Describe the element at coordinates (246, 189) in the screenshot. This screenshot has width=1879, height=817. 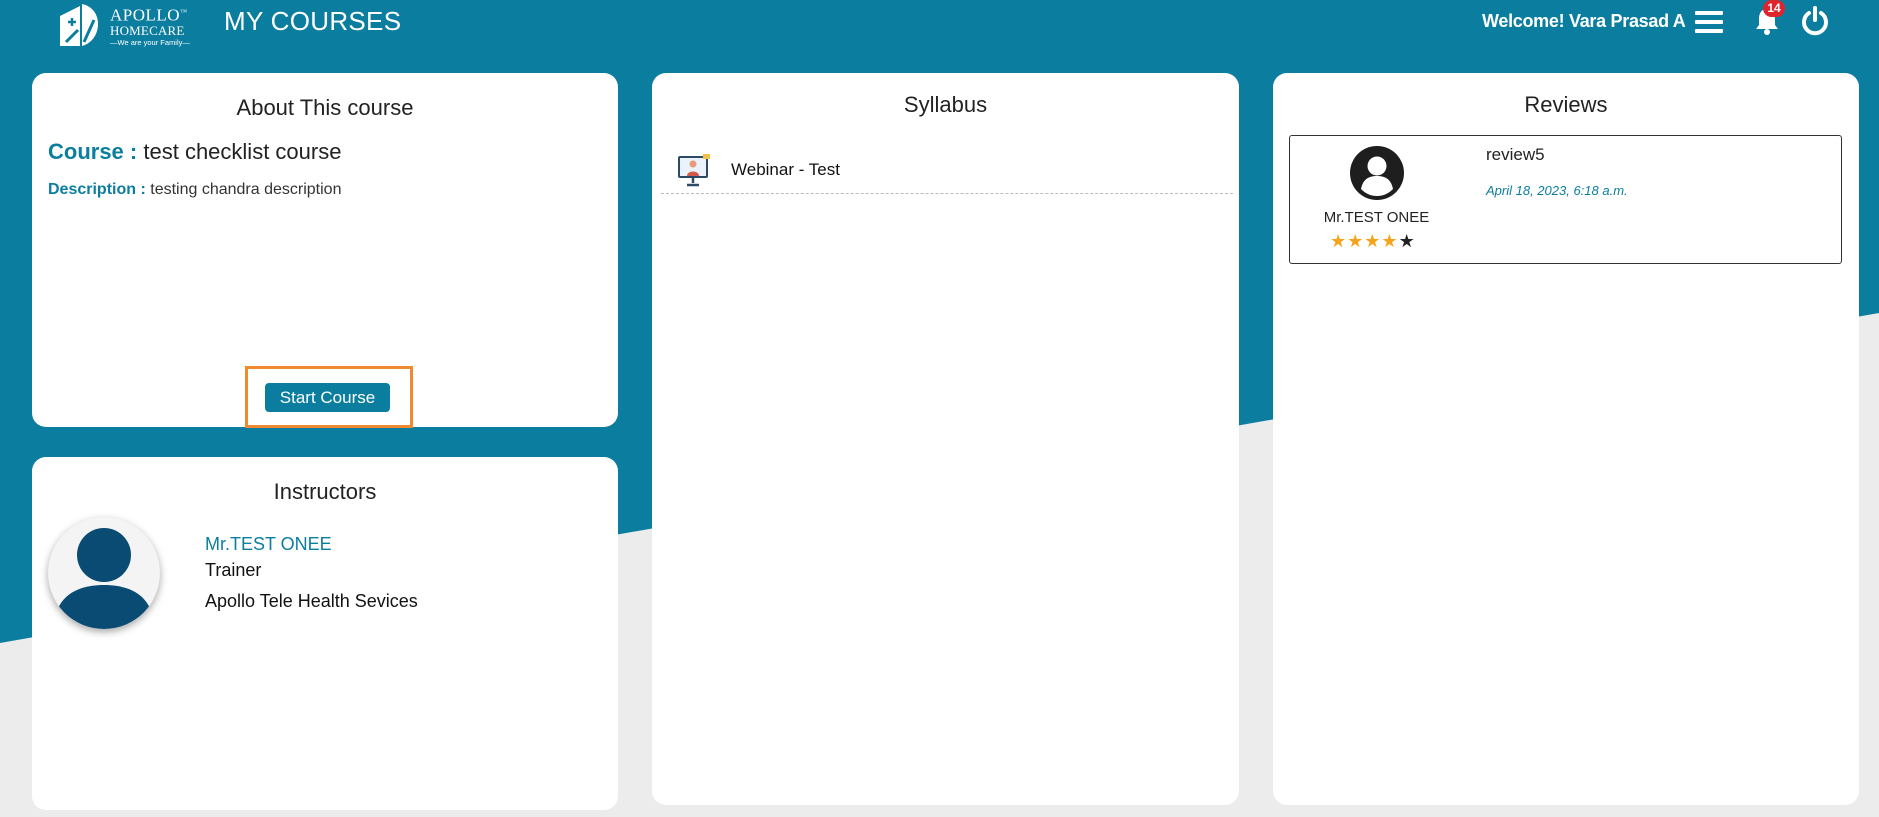
I see `description-text: testing chandra description` at that location.